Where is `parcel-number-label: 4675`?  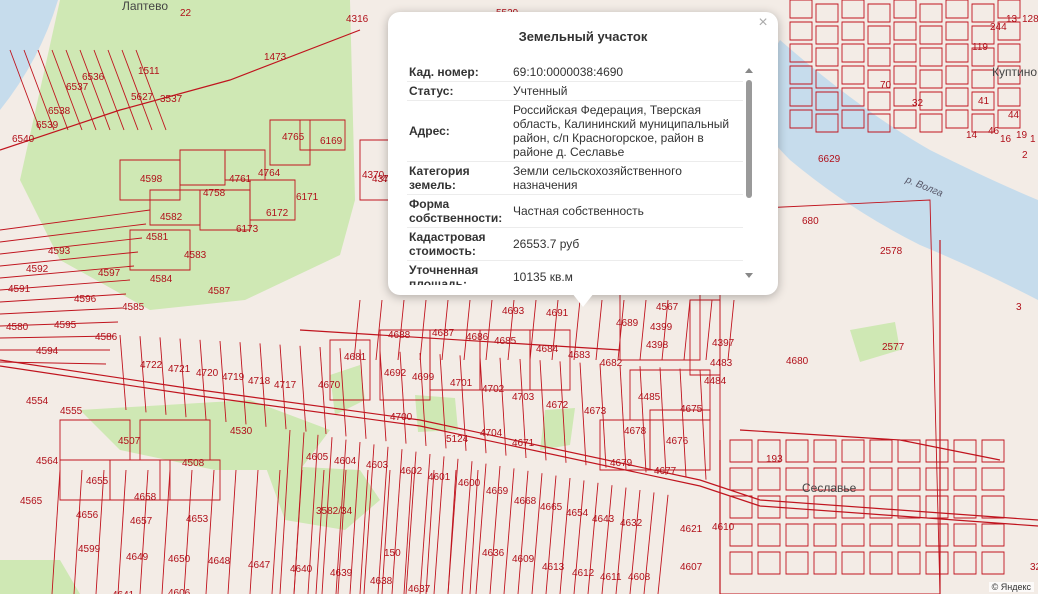 parcel-number-label: 4675 is located at coordinates (691, 409).